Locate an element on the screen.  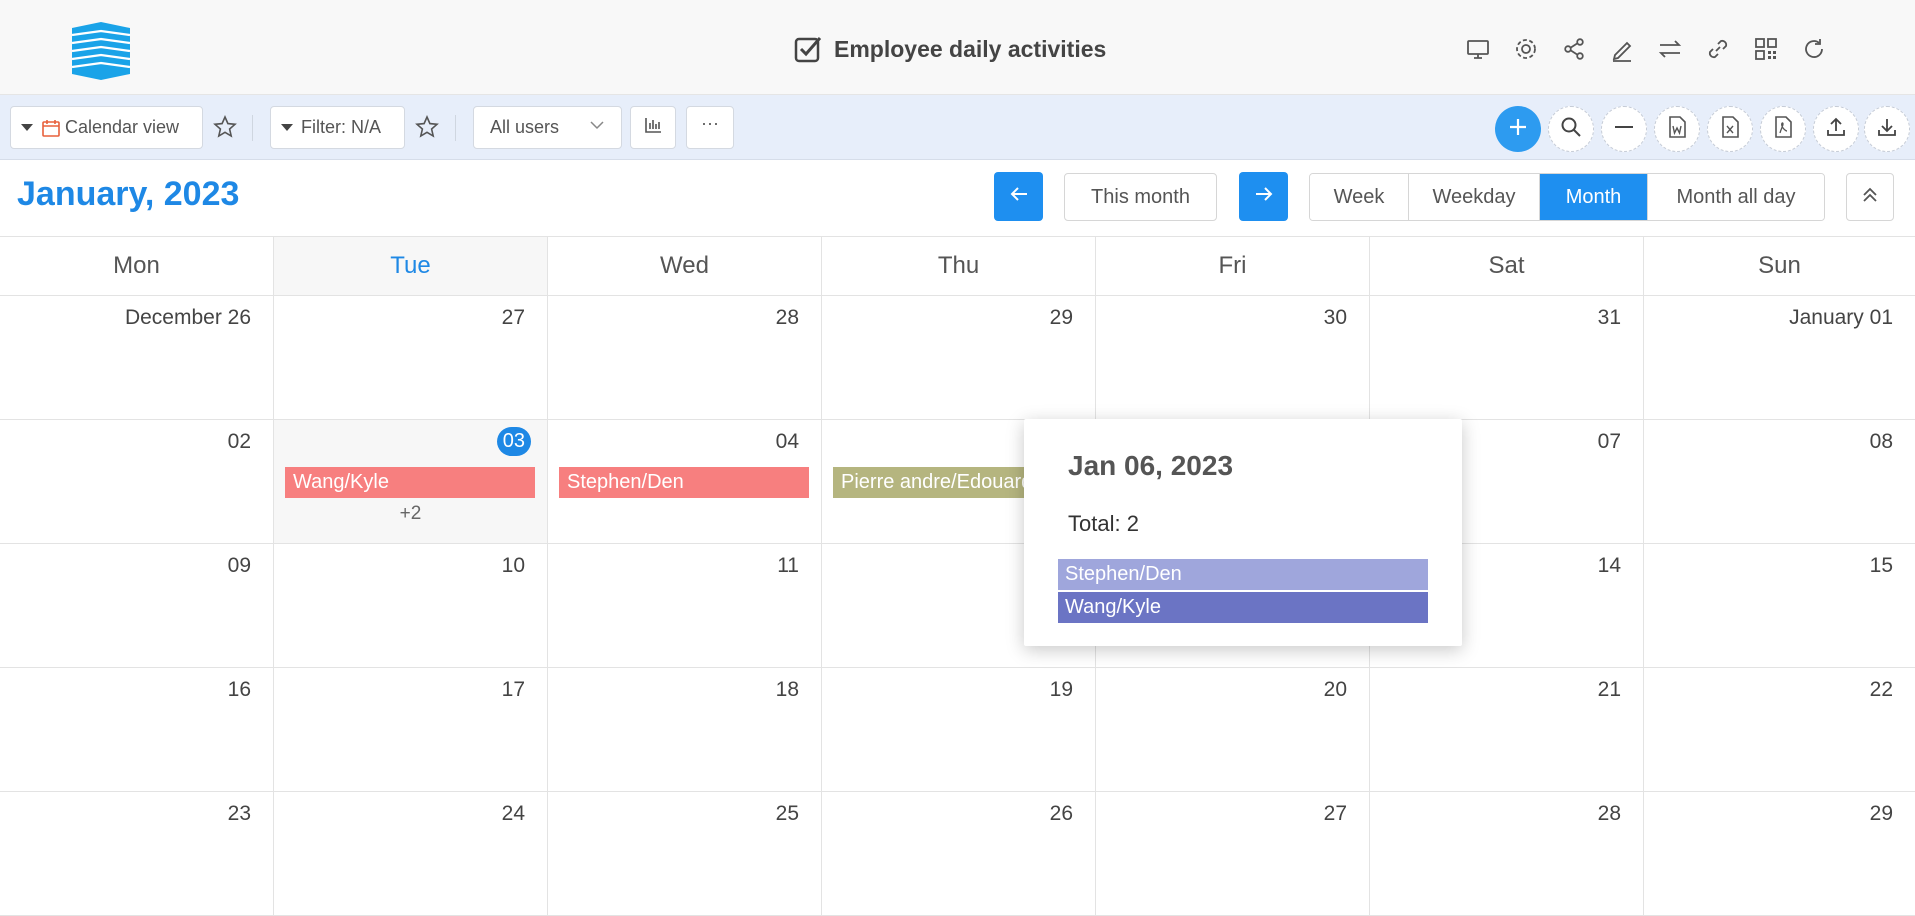
popup-total: Total: 2 is located at coordinates (1103, 523).